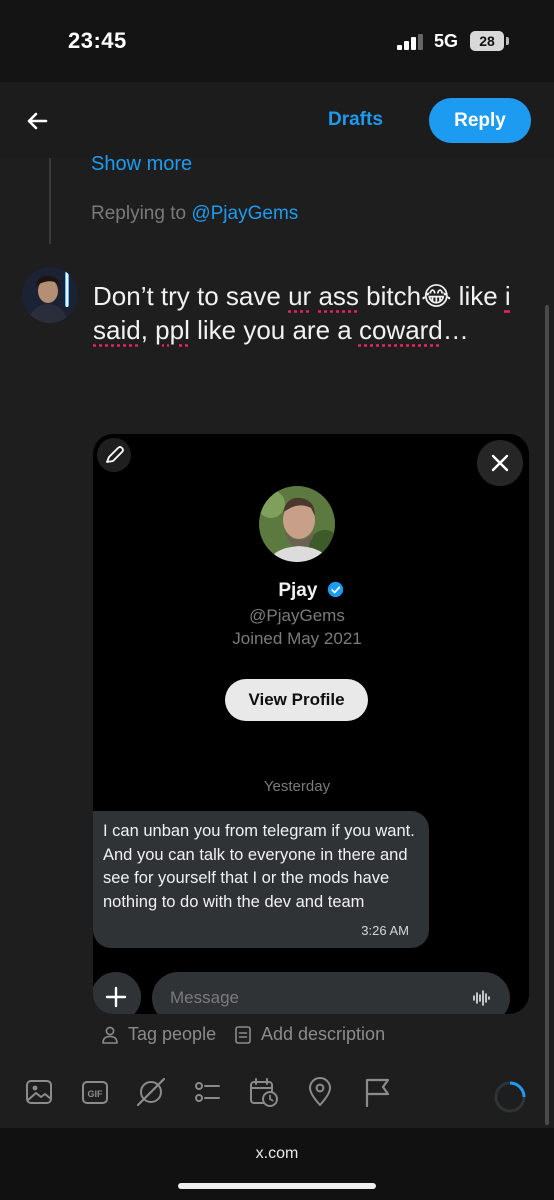 This screenshot has width=554, height=1200. What do you see at coordinates (117, 330) in the screenshot?
I see `misspelled-word: said` at bounding box center [117, 330].